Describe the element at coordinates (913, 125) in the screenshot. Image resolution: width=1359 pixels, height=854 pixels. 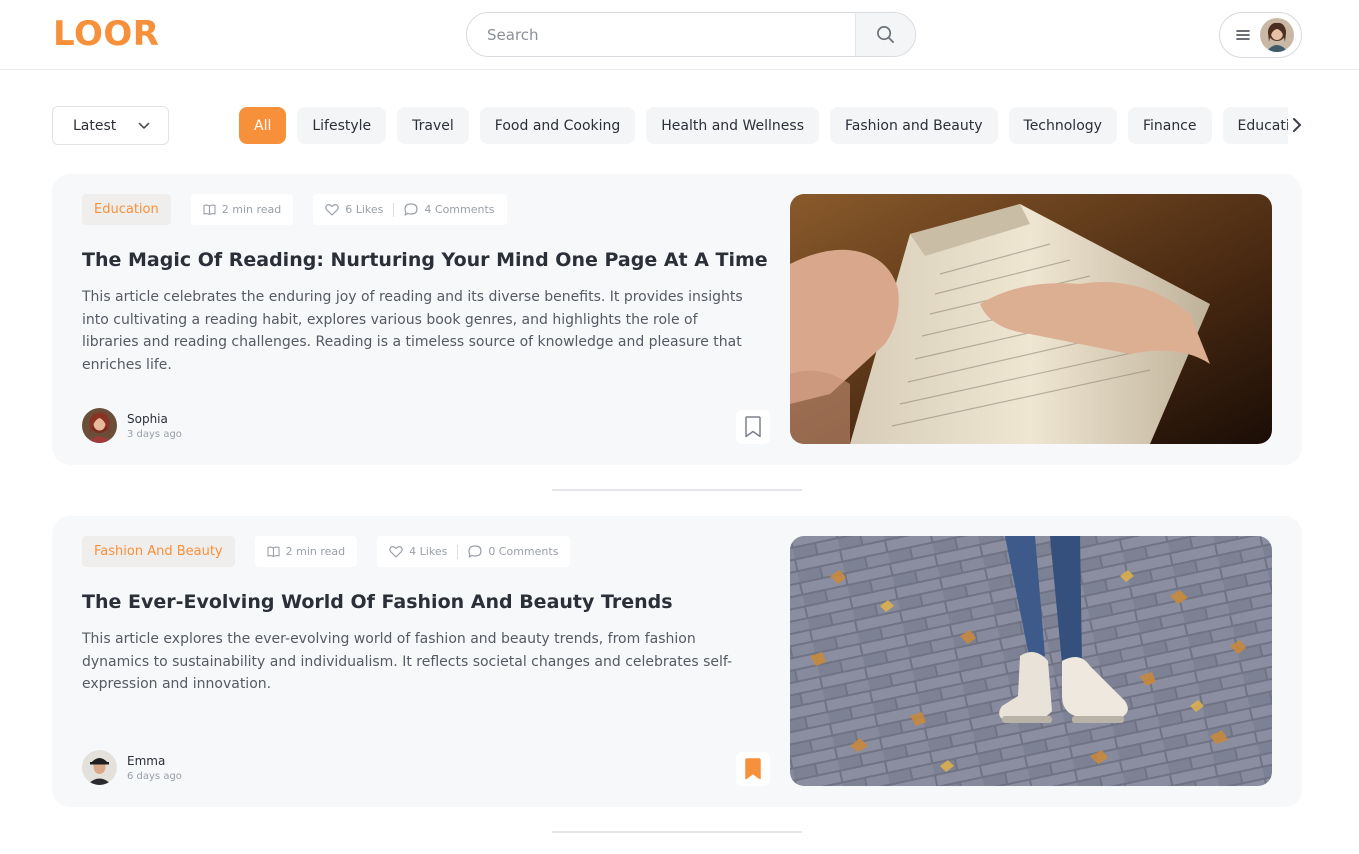
I see `category-tab-fashion-and-beauty: Fashion and Beauty` at that location.